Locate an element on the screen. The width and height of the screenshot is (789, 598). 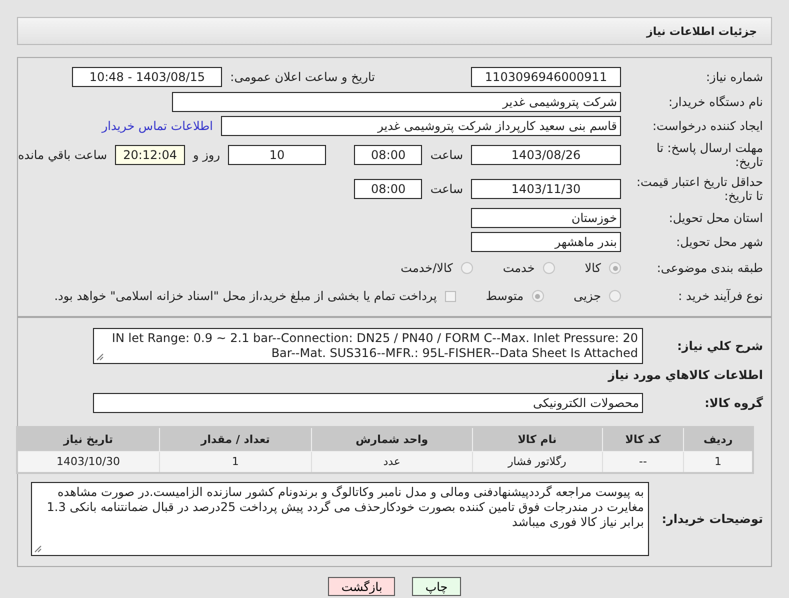
section-heading: اطلاعات کالاهاي مورد نياز is located at coordinates (684, 375).